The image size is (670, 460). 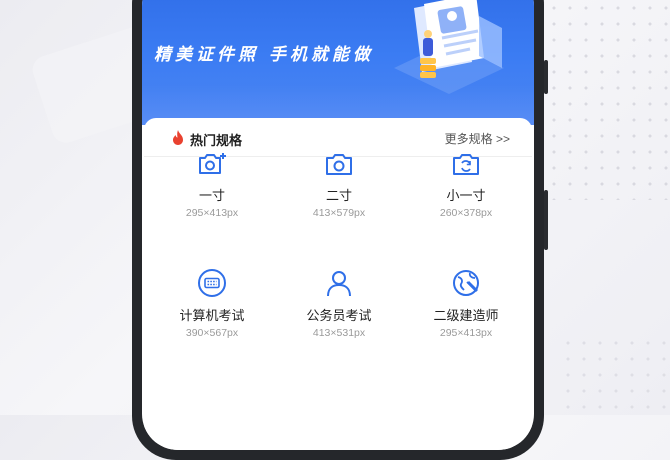 I want to click on globe-icon, so click(x=466, y=283).